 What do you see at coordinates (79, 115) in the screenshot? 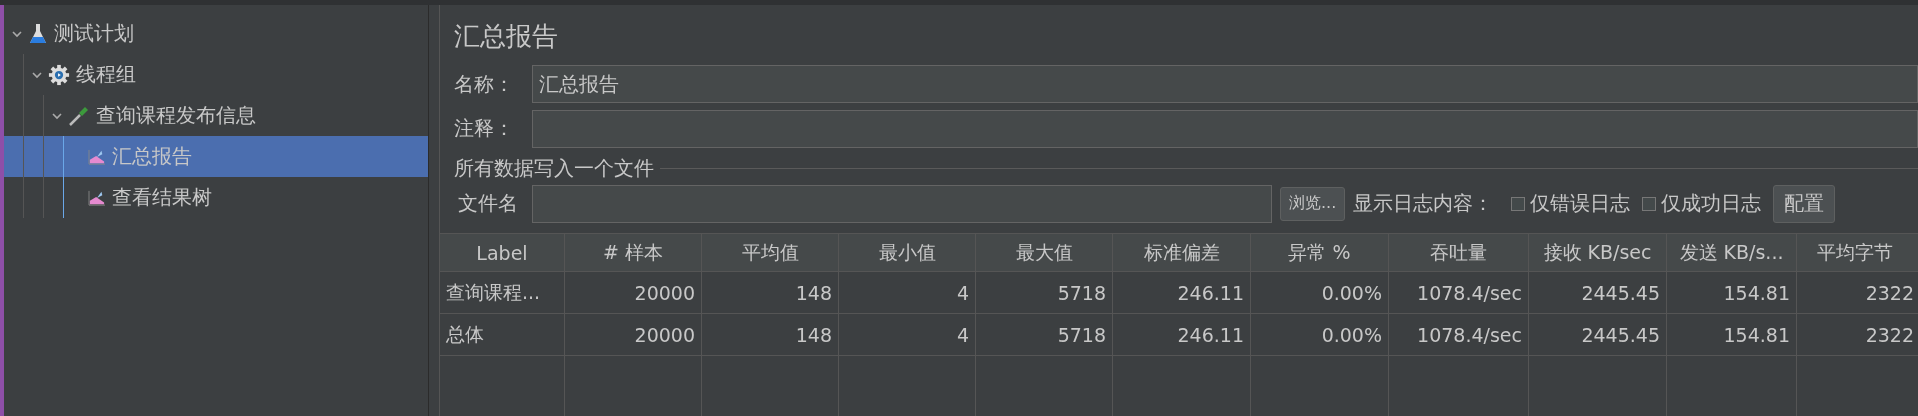
I see `pipette-icon` at bounding box center [79, 115].